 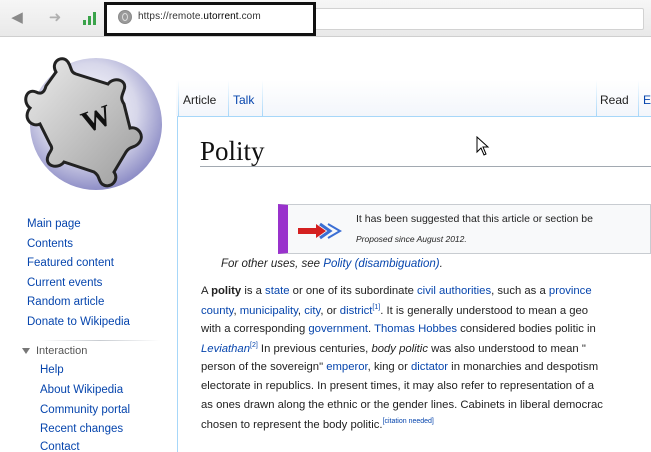 I want to click on text: A, so click(x=206, y=291).